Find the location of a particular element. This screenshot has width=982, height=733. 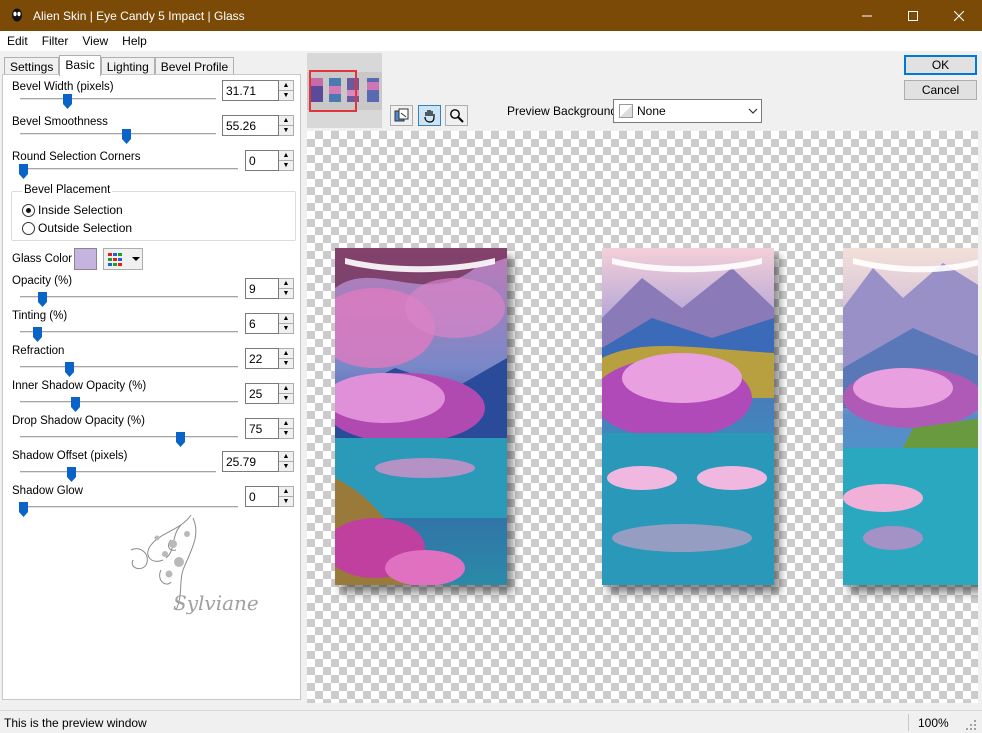

hand-tool-button is located at coordinates (429, 115).